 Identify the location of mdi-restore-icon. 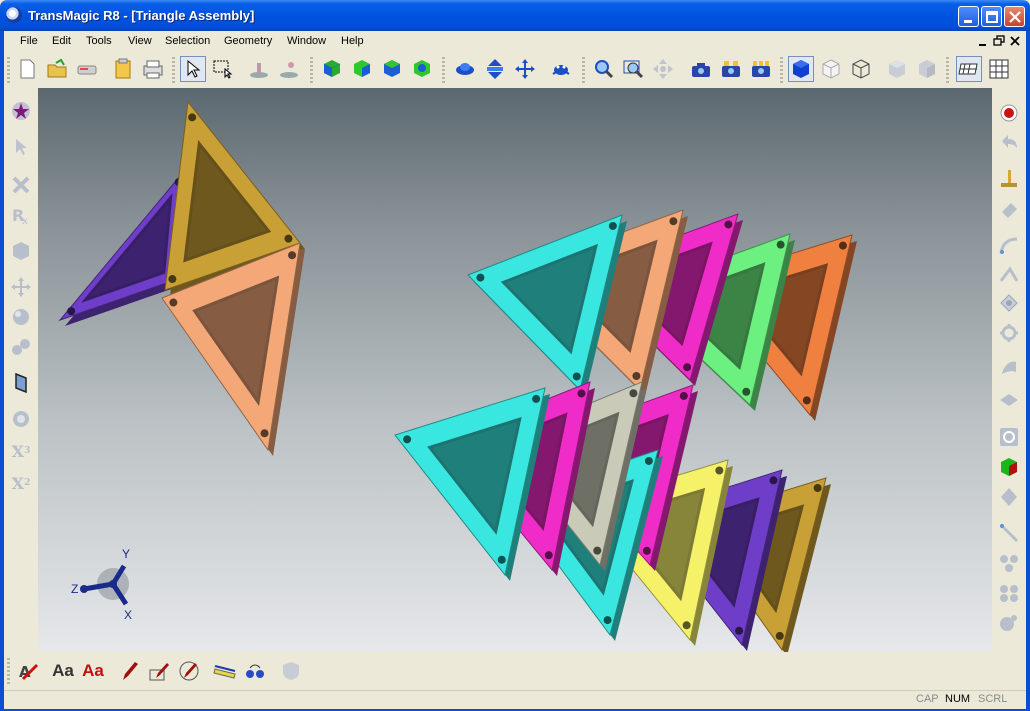
(999, 41).